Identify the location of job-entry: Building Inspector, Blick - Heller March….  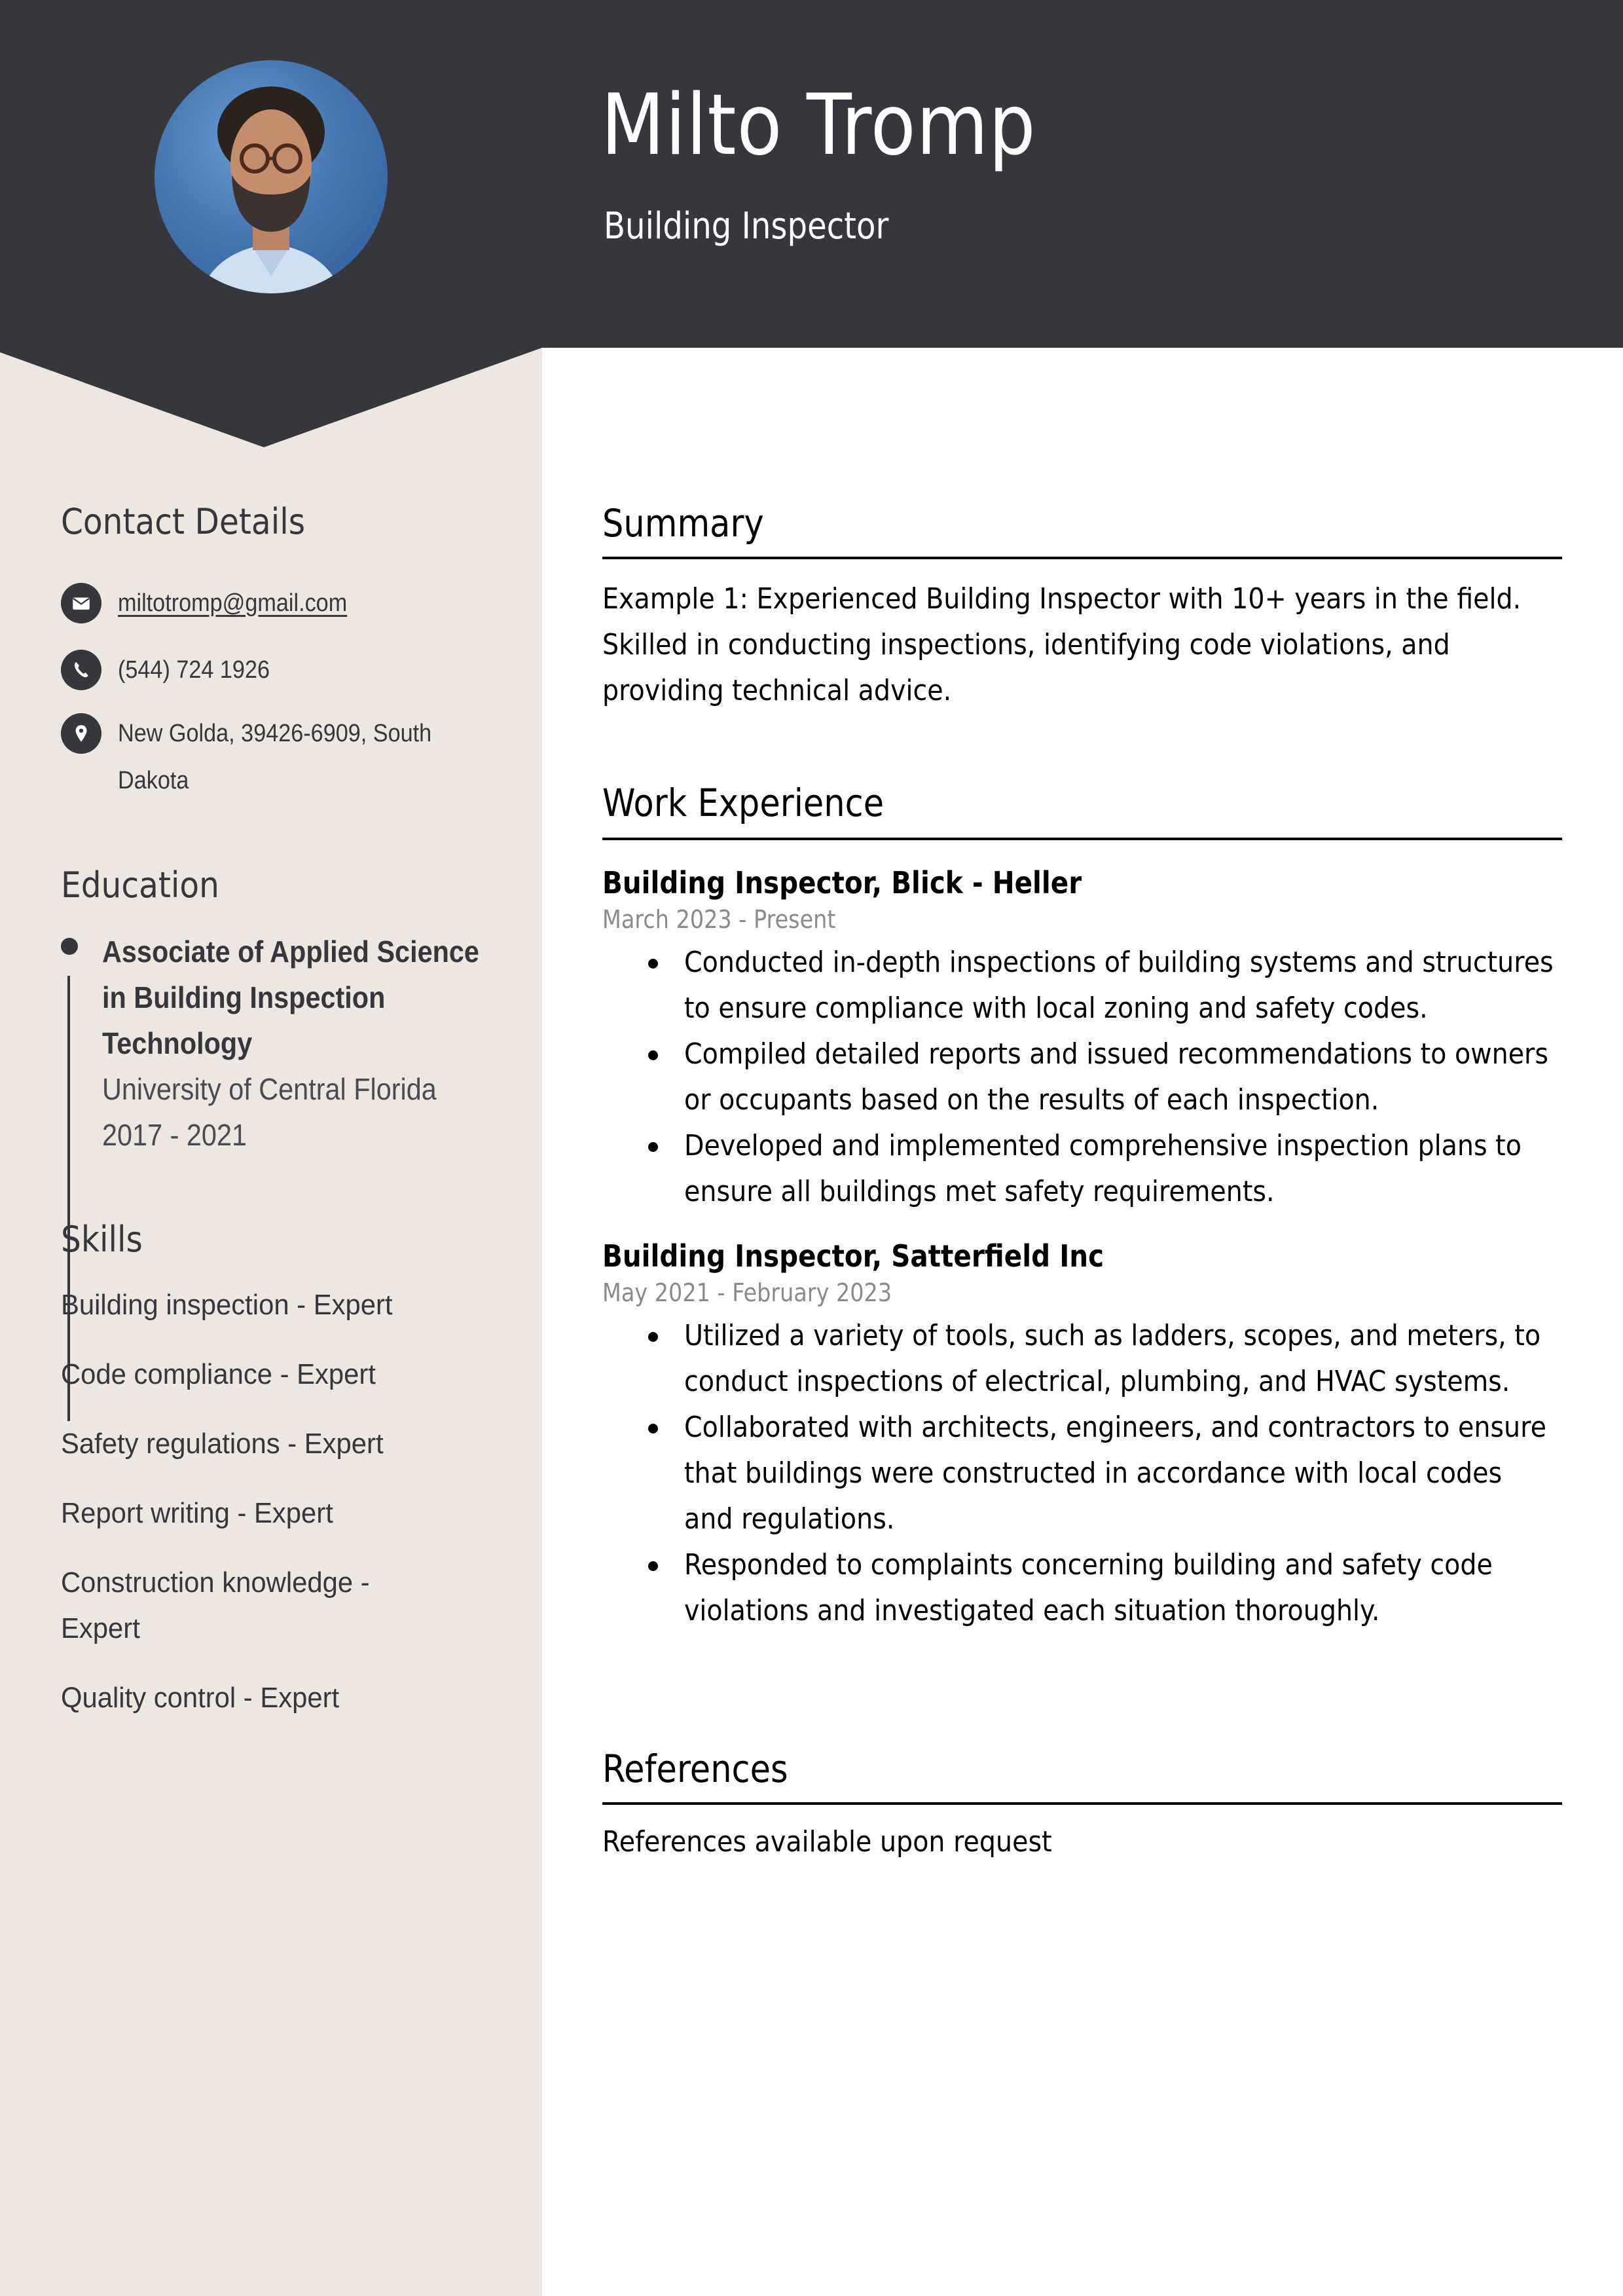
(1082, 1041).